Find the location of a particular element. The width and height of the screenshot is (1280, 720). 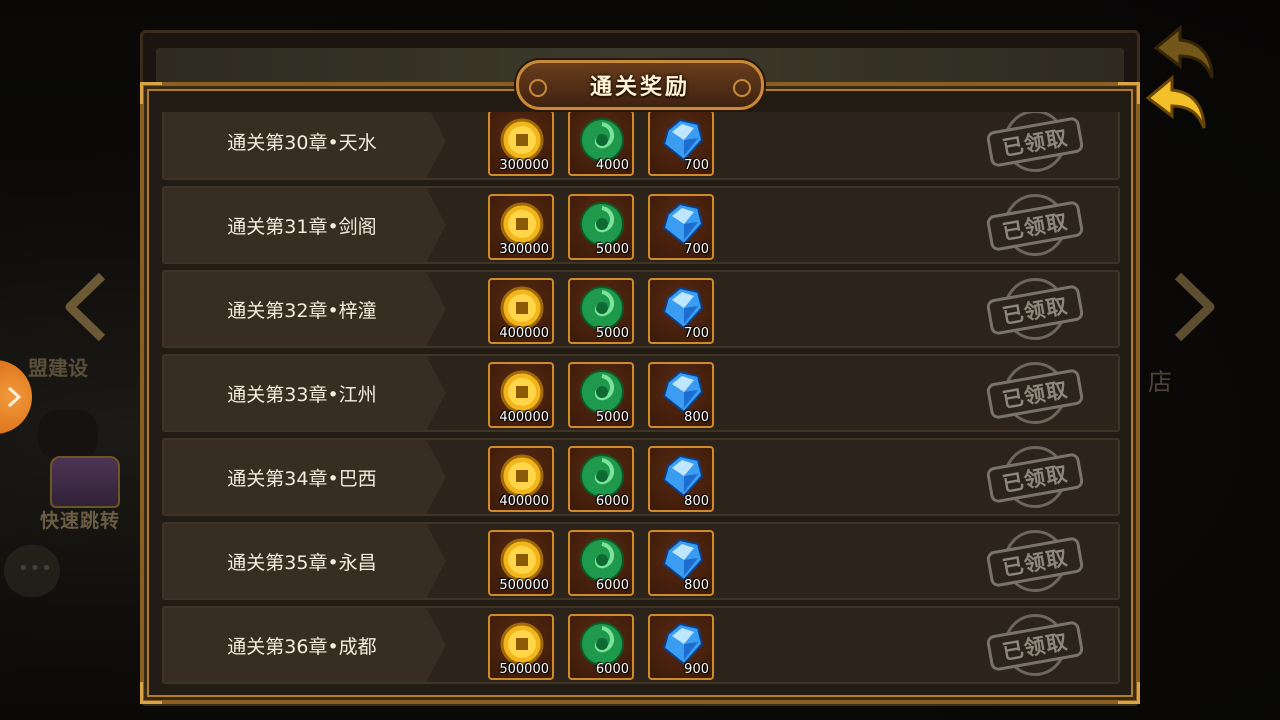

chapter-reward-label: 通关第35章•永昌 is located at coordinates (302, 562).